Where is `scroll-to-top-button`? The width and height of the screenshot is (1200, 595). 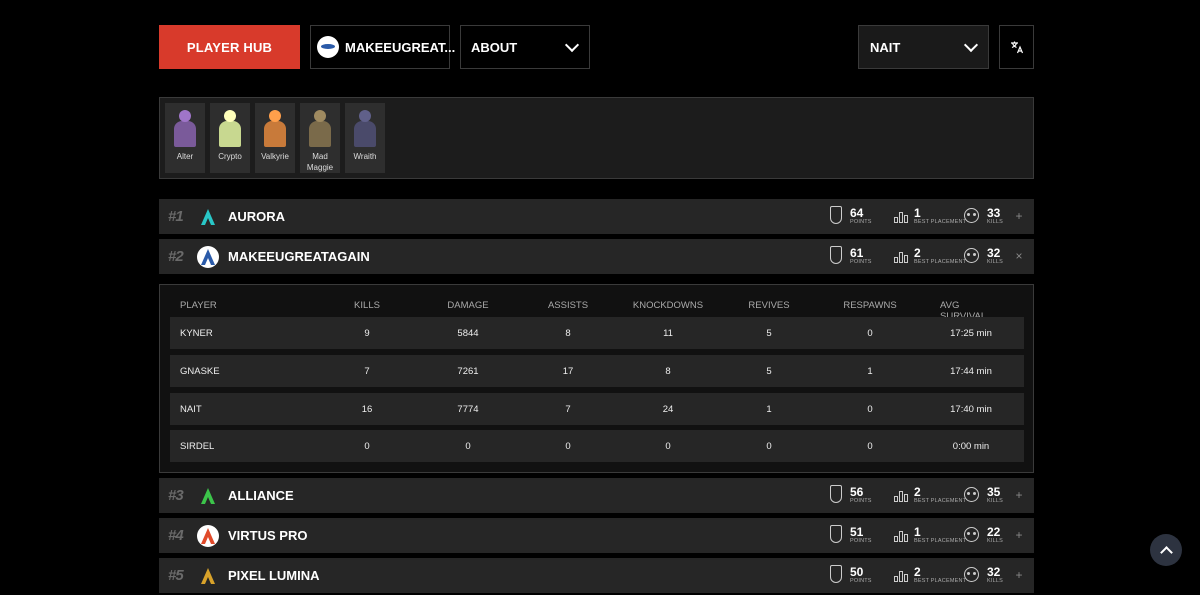 scroll-to-top-button is located at coordinates (1166, 550).